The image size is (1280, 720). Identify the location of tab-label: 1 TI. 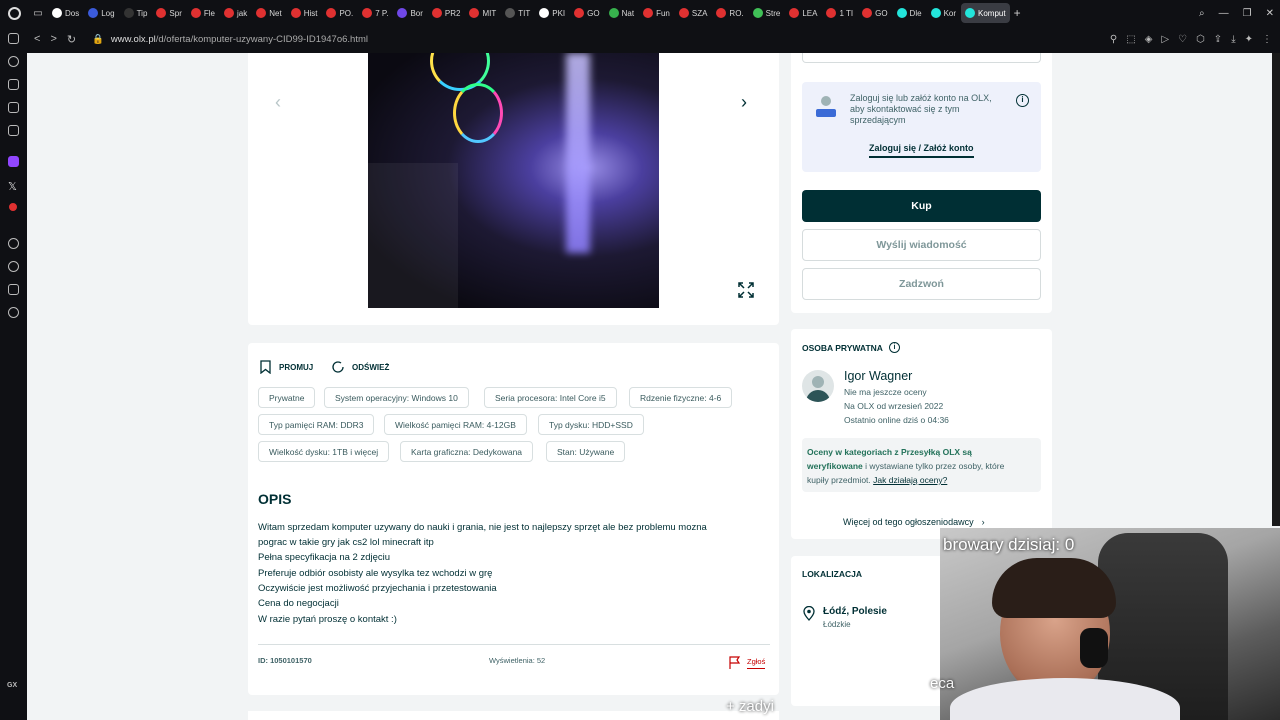
(846, 13).